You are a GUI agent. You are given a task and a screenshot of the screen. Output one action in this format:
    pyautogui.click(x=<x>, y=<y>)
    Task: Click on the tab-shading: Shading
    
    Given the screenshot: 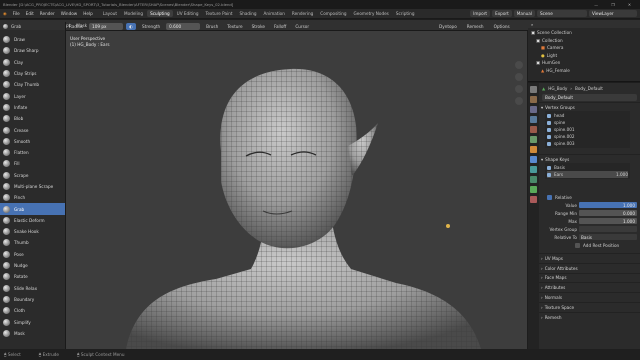 What is the action you would take?
    pyautogui.click(x=248, y=13)
    